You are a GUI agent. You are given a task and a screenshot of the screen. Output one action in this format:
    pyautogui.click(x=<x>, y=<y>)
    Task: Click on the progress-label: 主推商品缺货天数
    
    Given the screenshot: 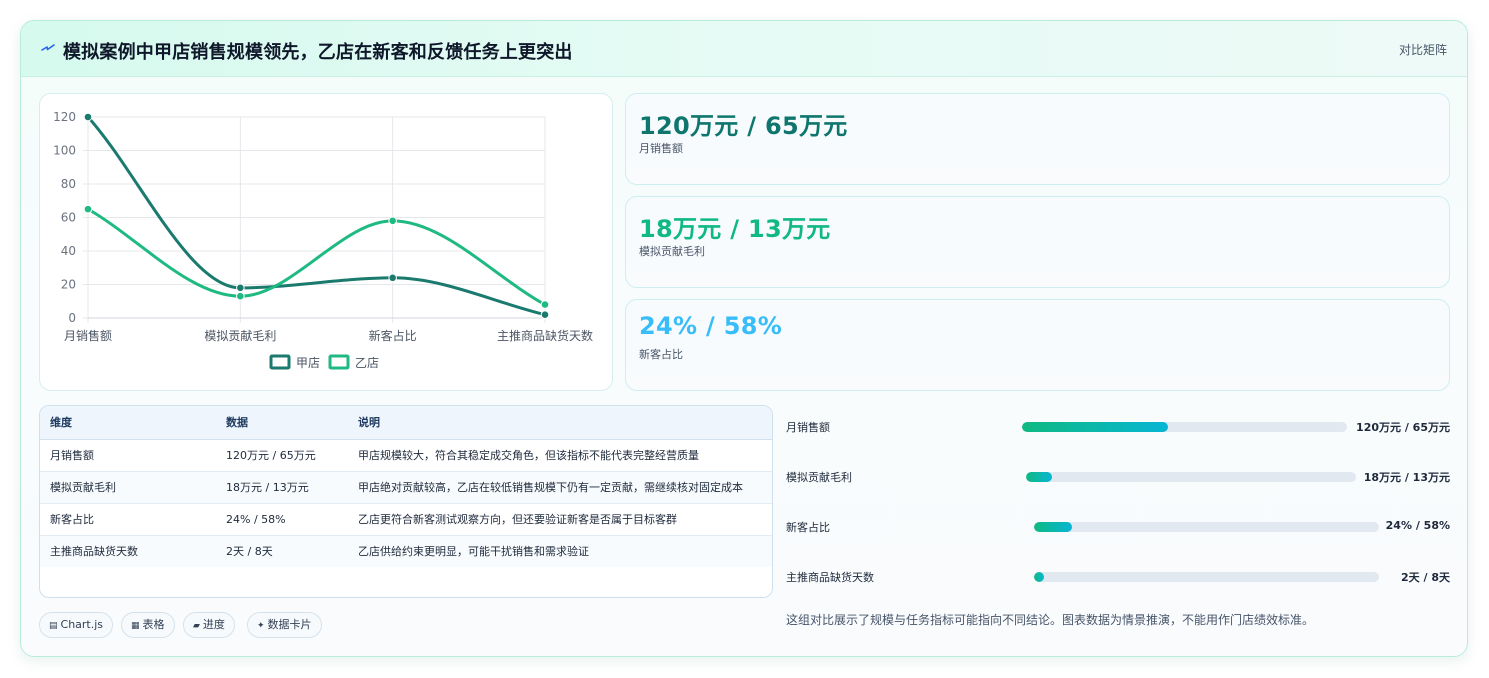 What is the action you would take?
    pyautogui.click(x=830, y=577)
    